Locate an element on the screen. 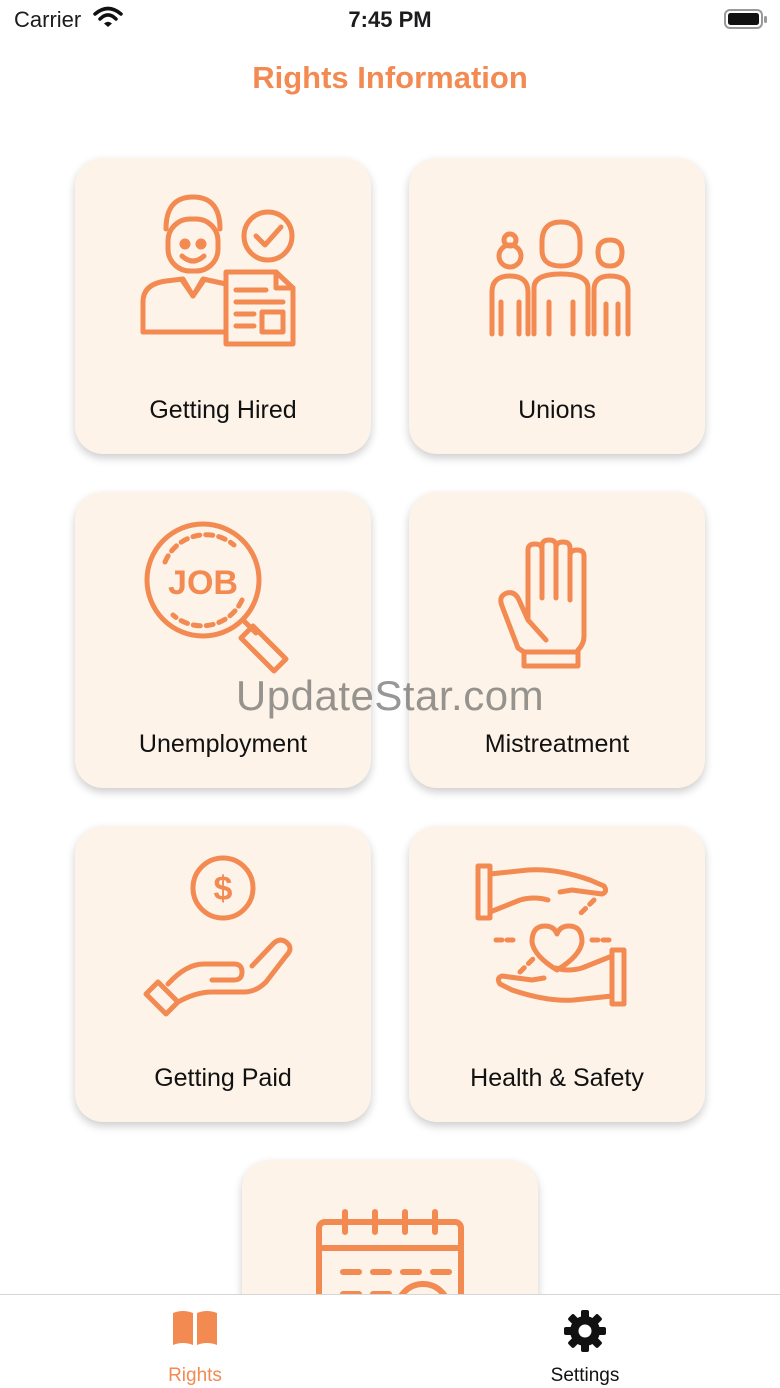  tab-settings: Settings is located at coordinates (585, 1341).